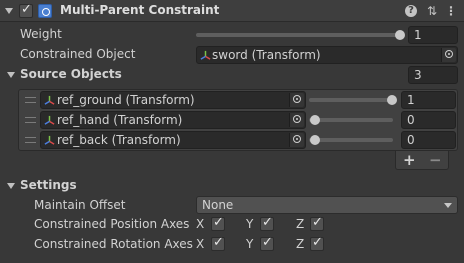 The height and width of the screenshot is (263, 464). I want to click on rotation-z-label: Z, so click(300, 244).